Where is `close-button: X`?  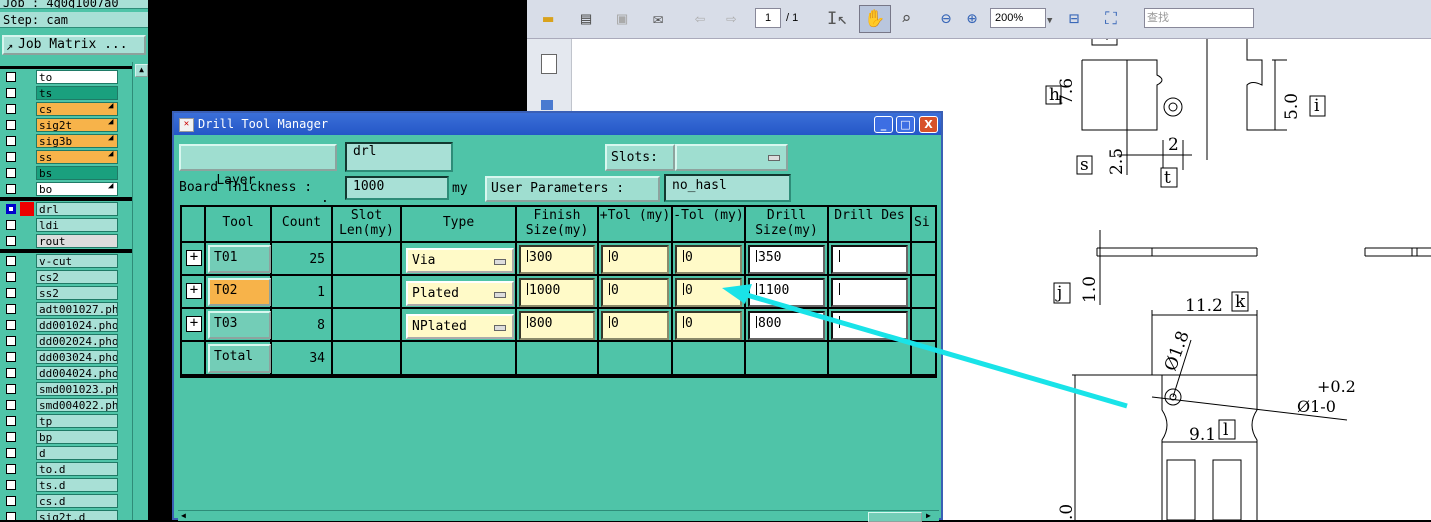 close-button: X is located at coordinates (928, 124).